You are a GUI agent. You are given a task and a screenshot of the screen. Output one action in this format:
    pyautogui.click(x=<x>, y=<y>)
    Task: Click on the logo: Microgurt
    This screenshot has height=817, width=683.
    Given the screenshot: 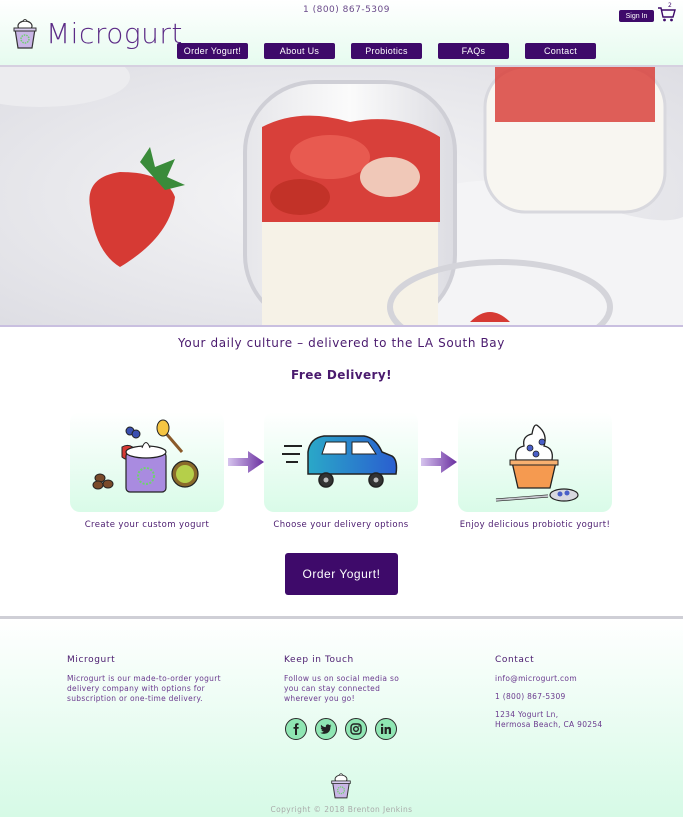 What is the action you would take?
    pyautogui.click(x=97, y=33)
    